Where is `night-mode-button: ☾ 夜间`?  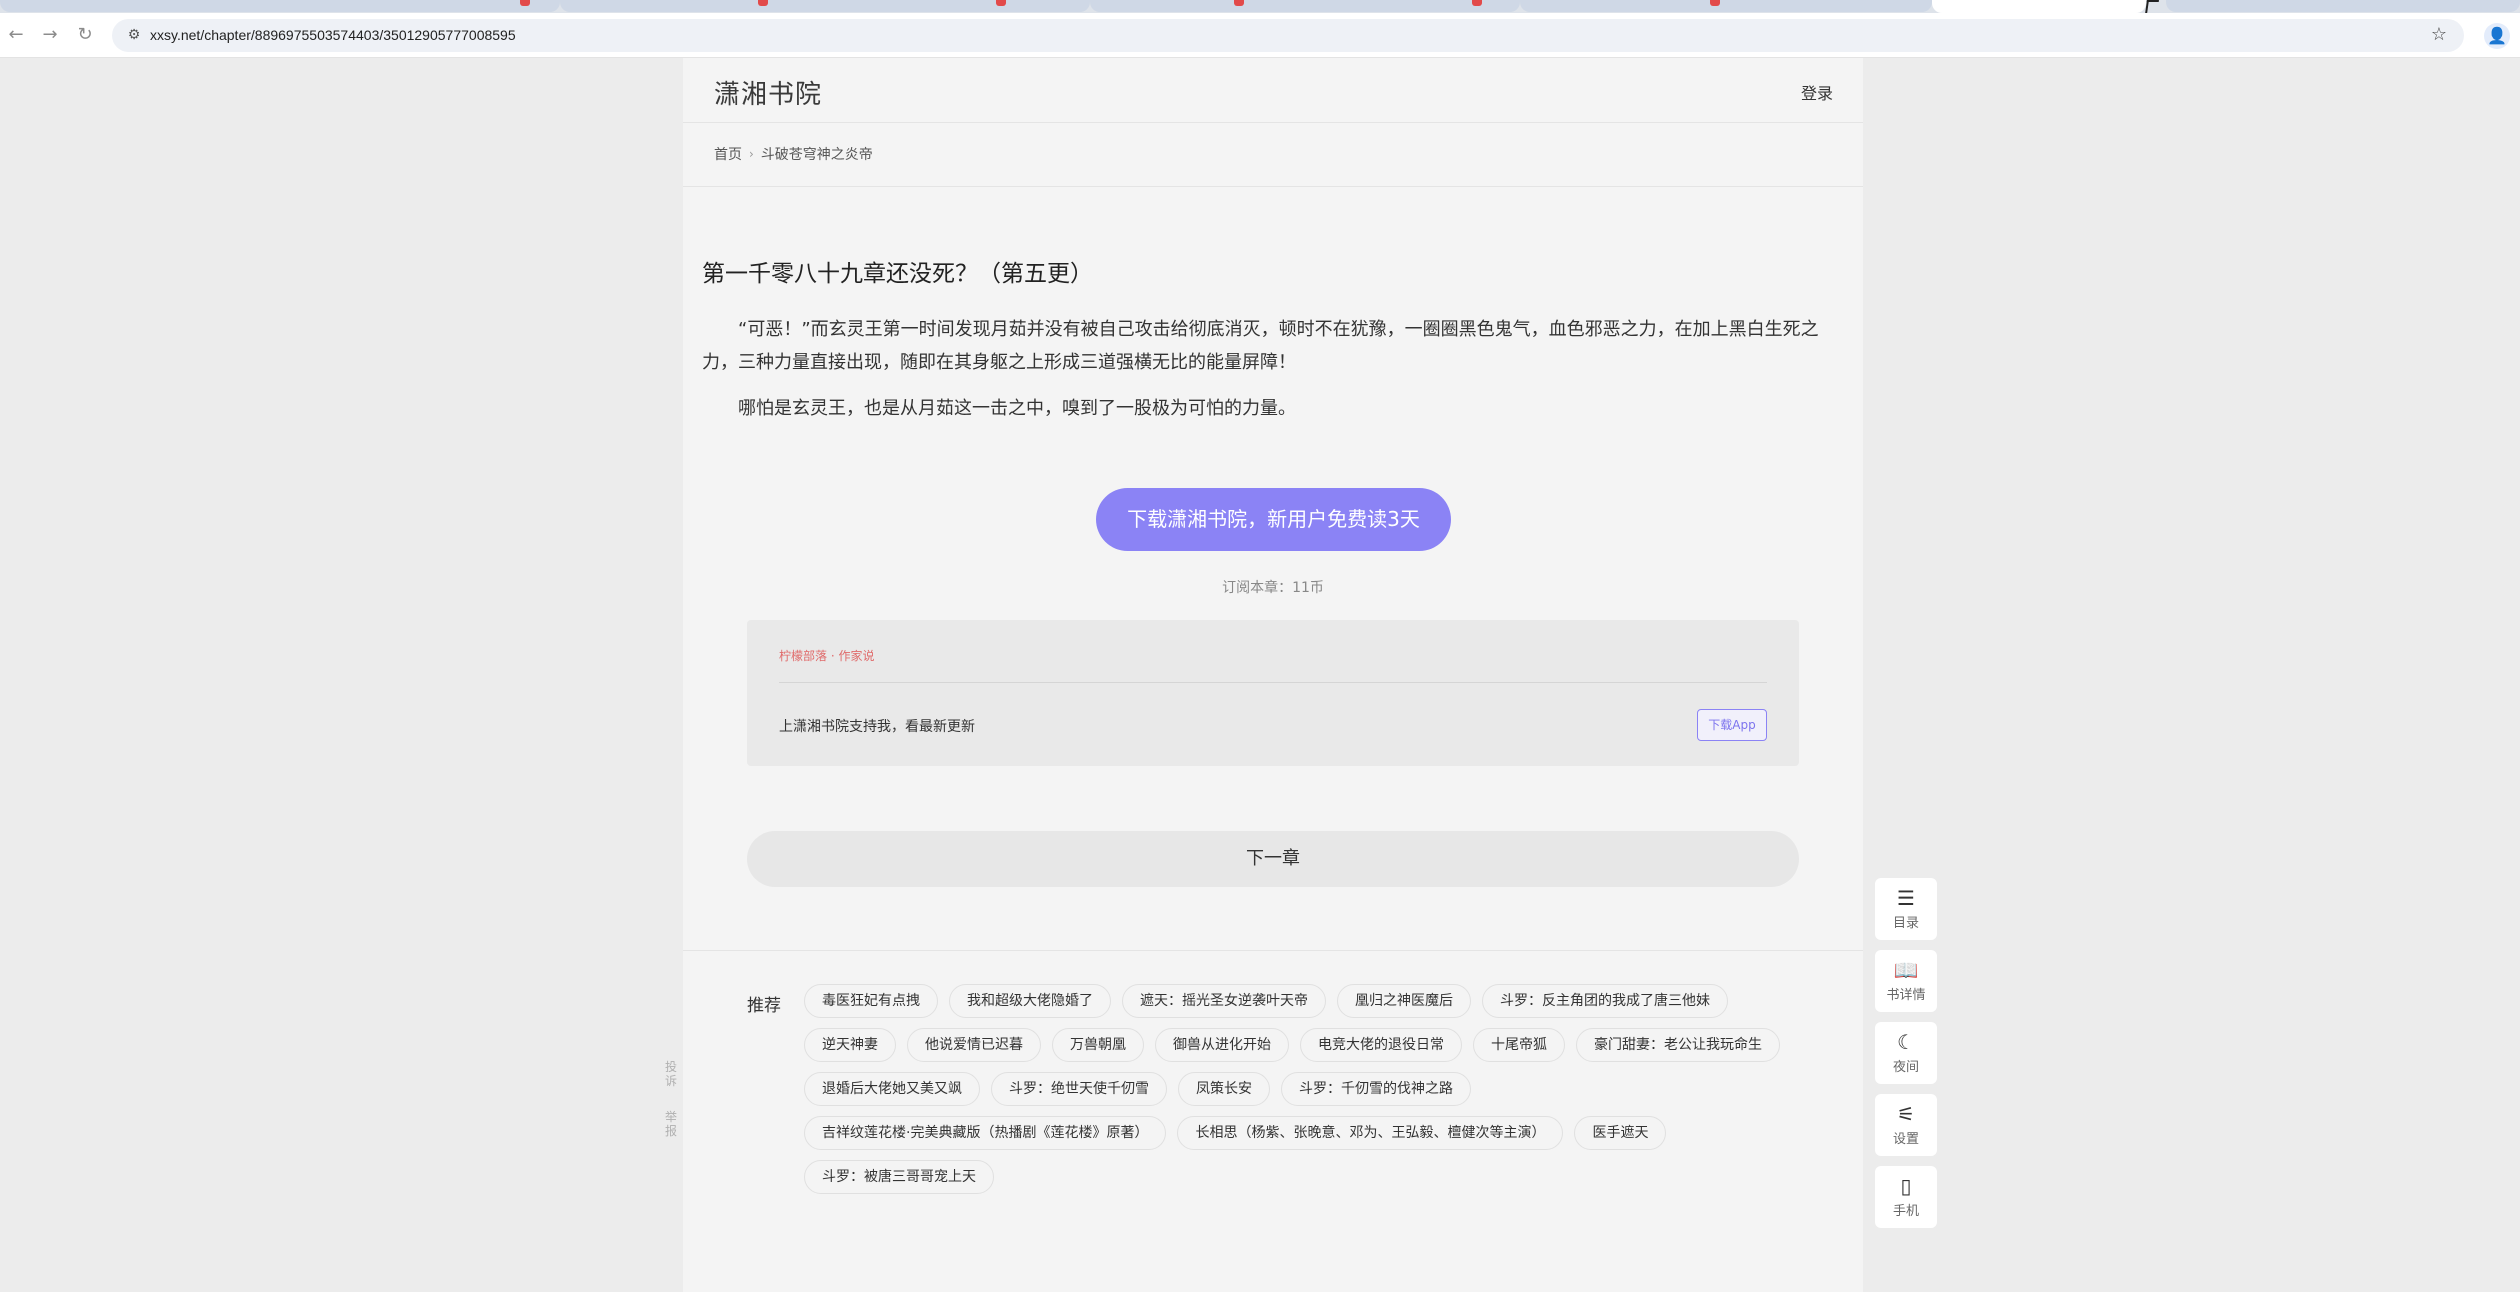
night-mode-button: ☾ 夜间 is located at coordinates (1906, 1053).